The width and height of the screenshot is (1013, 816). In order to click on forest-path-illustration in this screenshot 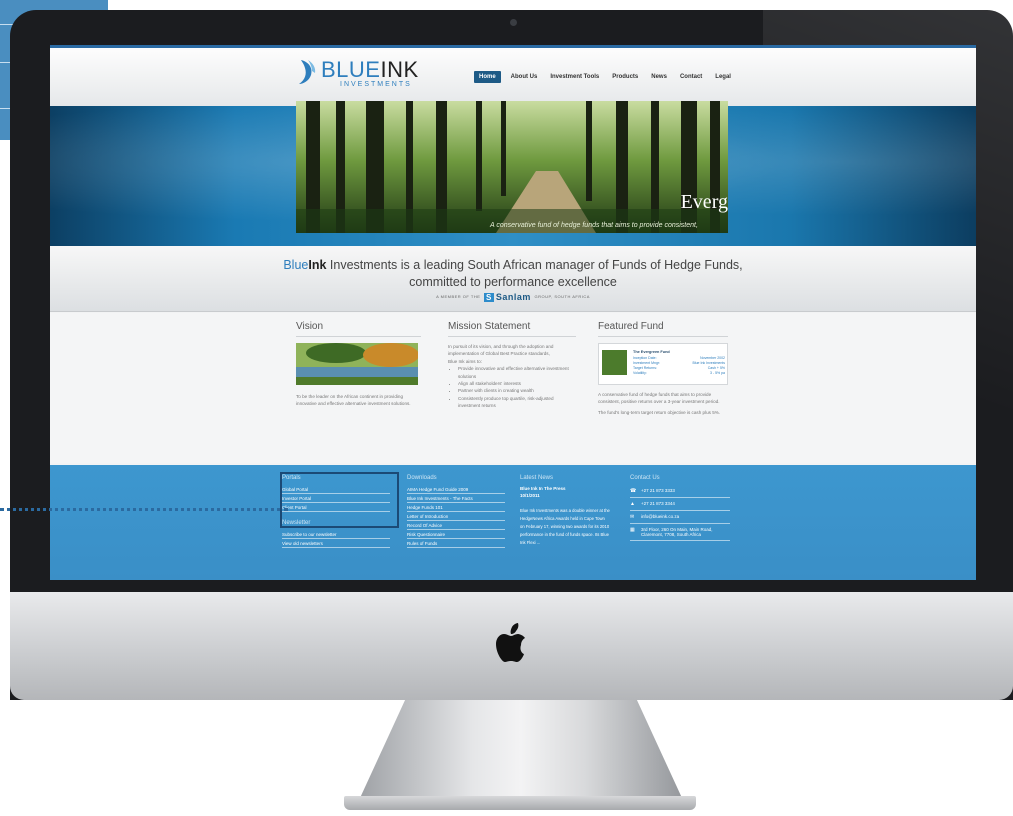, I will do `click(512, 167)`.